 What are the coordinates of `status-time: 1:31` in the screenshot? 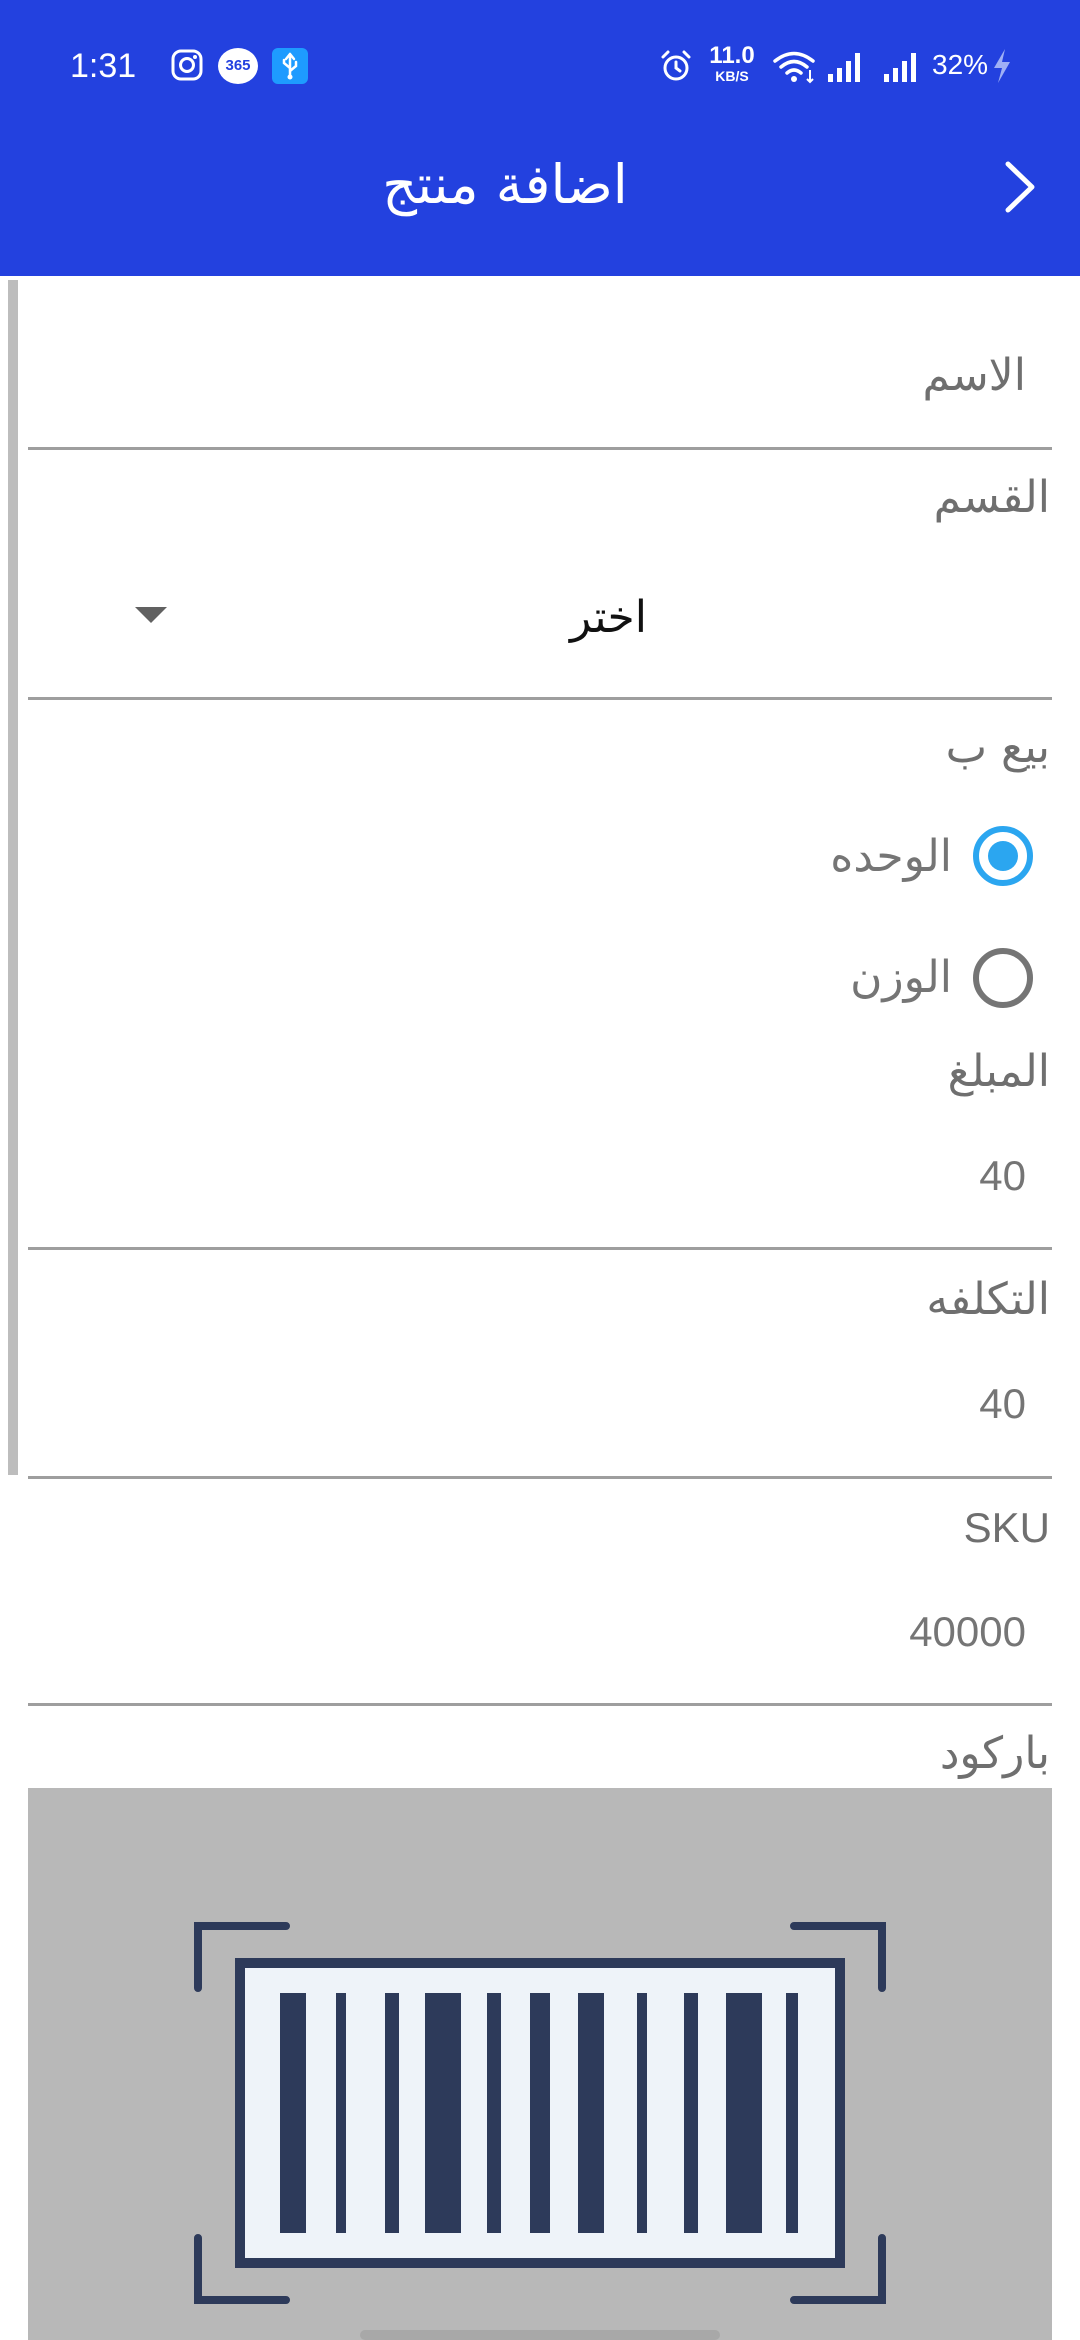 It's located at (103, 66).